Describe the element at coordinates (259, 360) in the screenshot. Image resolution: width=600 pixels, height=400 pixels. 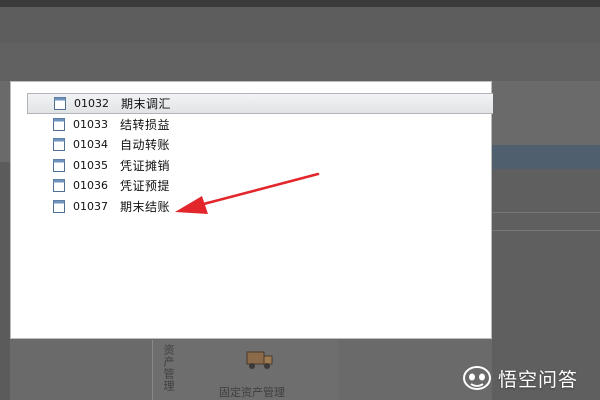
I see `truck-icon` at that location.